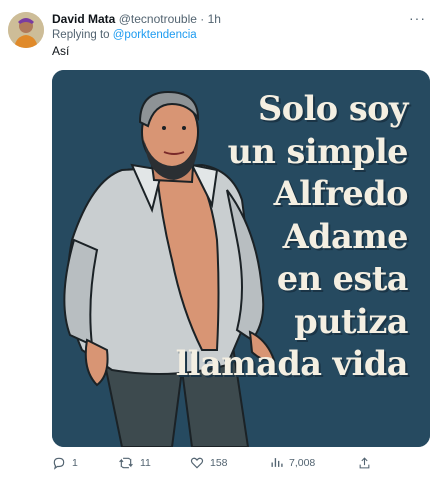 This screenshot has width=440, height=477. Describe the element at coordinates (155, 35) in the screenshot. I see `reply-mention-link: @porktendencia` at that location.